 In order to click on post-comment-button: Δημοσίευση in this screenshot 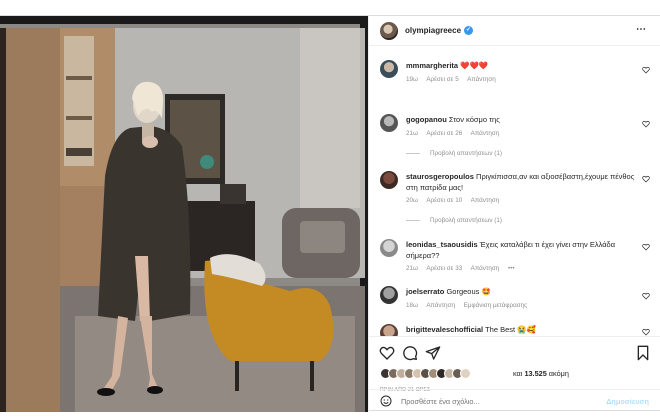, I will do `click(627, 401)`.